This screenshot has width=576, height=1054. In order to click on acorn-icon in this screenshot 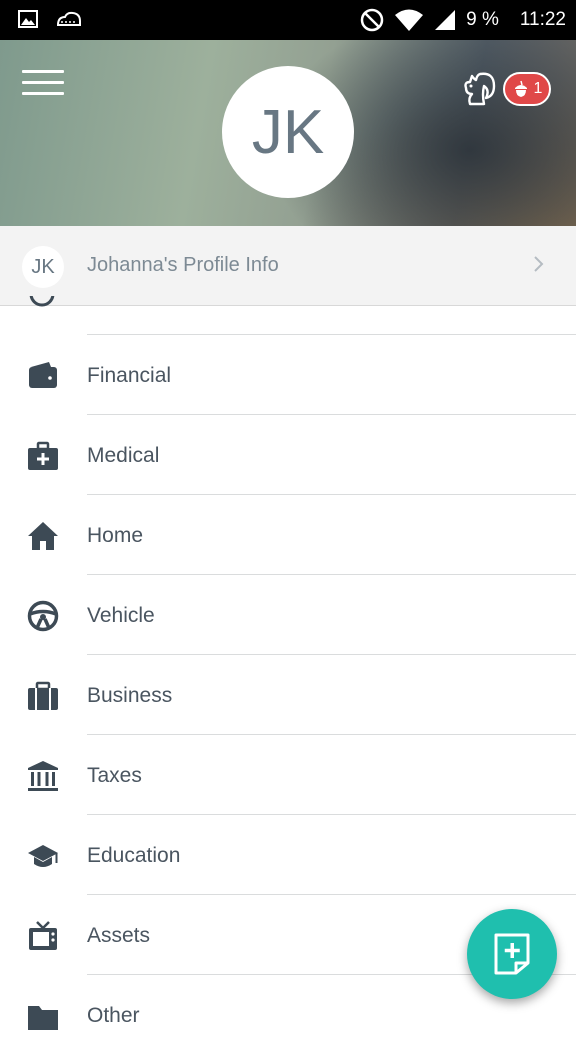, I will do `click(520, 88)`.